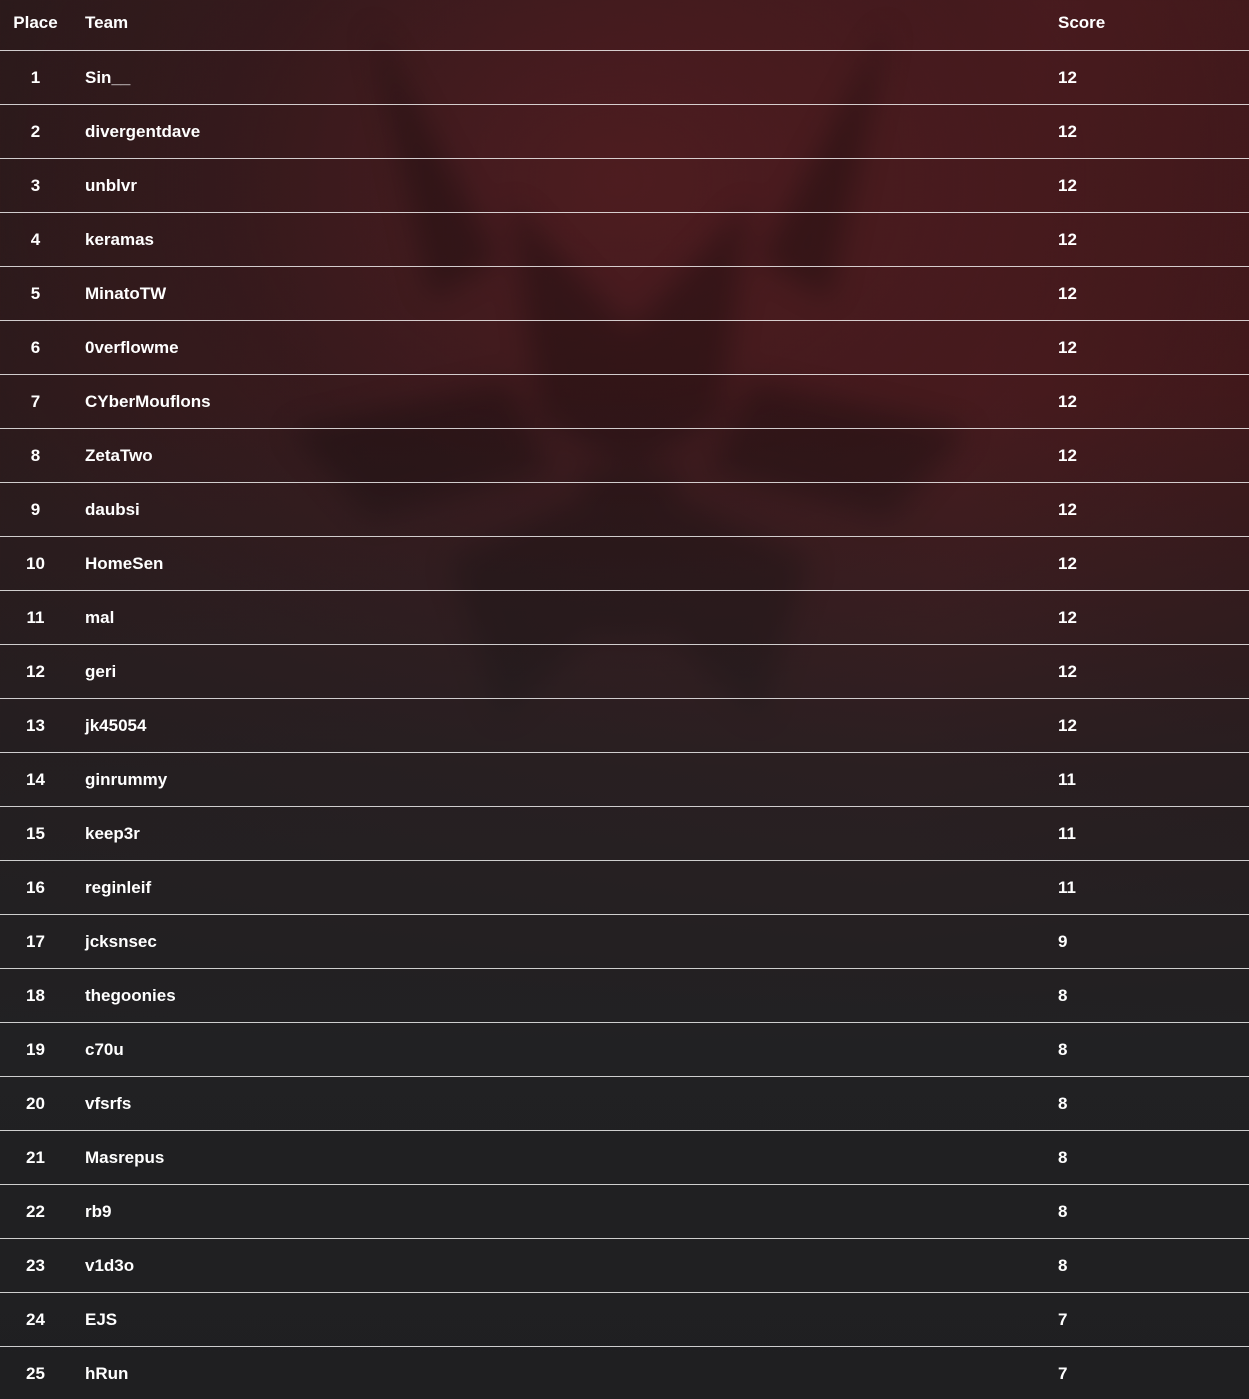 The height and width of the screenshot is (1399, 1249). I want to click on place-cell: 1, so click(35, 77).